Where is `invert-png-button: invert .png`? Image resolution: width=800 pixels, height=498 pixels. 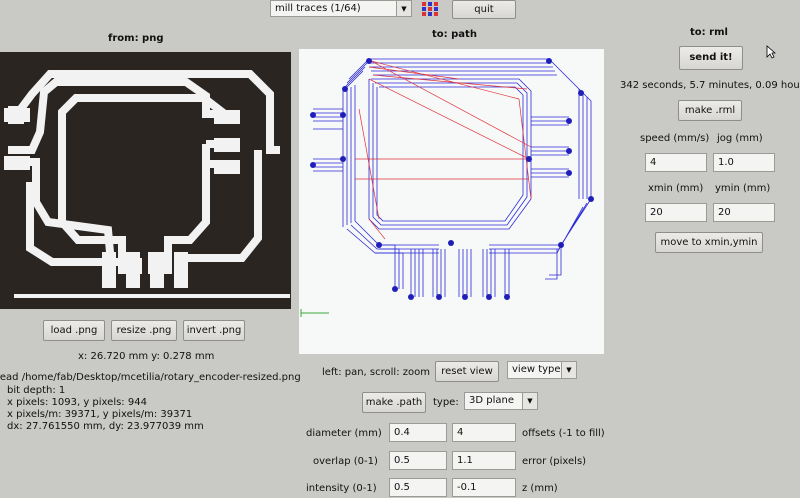 invert-png-button: invert .png is located at coordinates (214, 330).